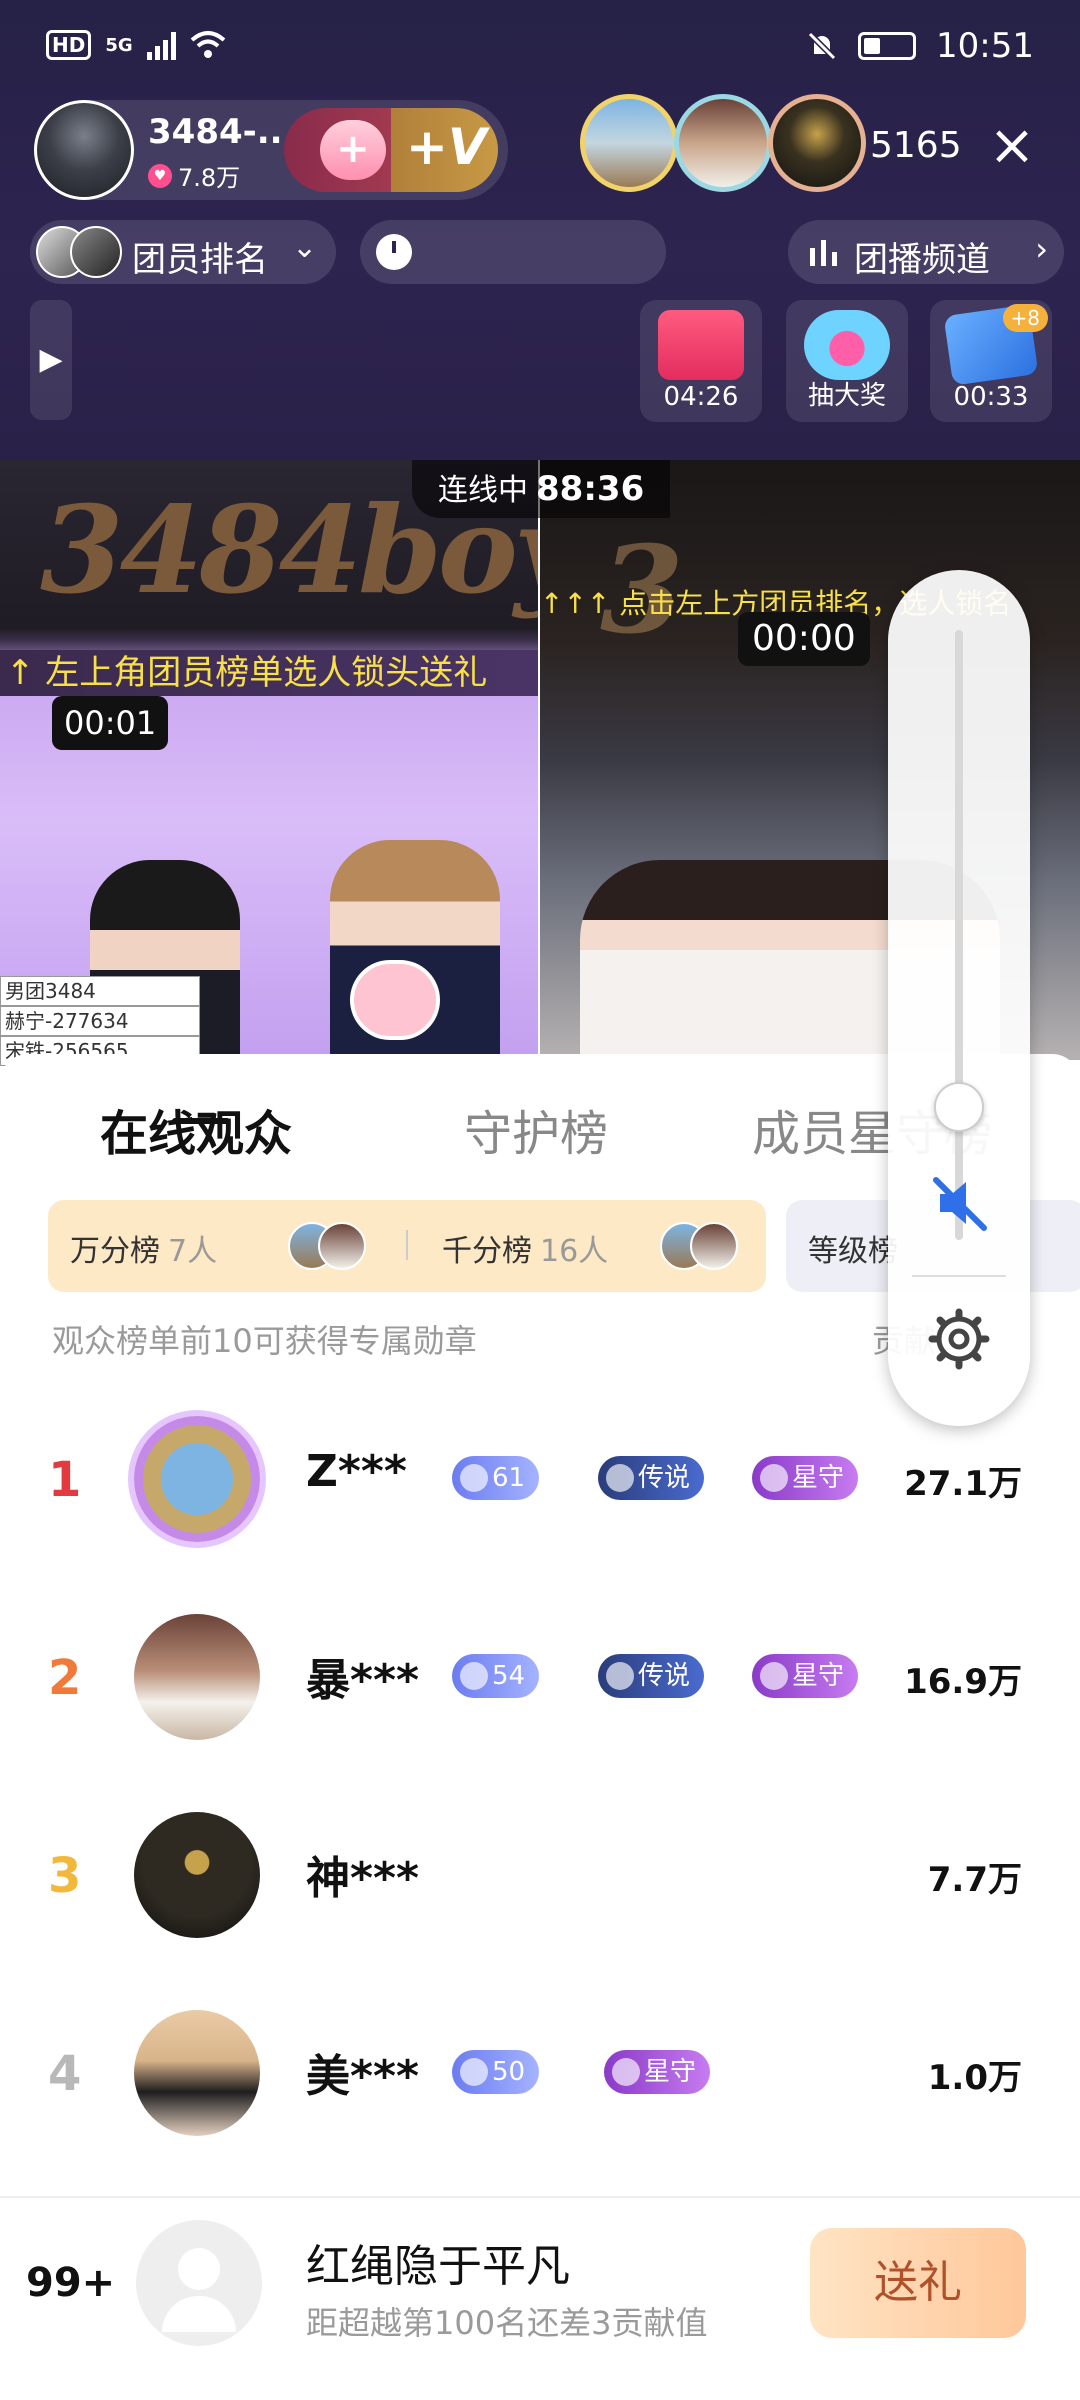  I want to click on status-bar: HD 5G 10:51, so click(540, 50).